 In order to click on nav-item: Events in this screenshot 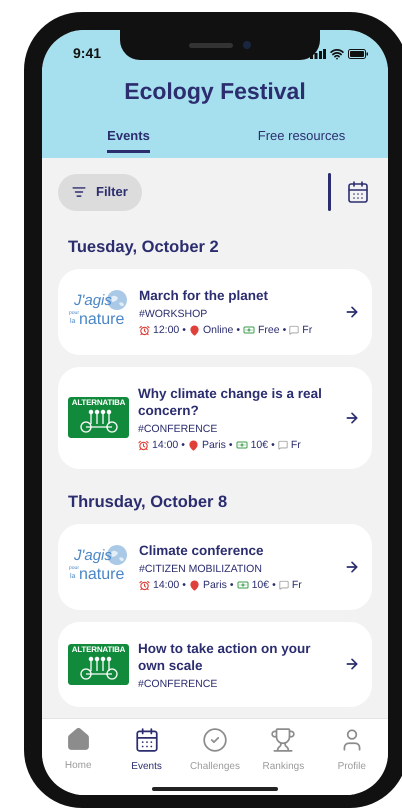, I will do `click(146, 750)`.